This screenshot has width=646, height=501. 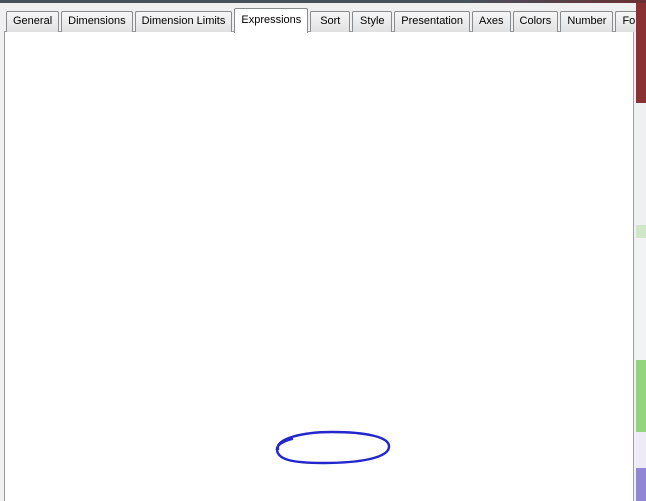 I want to click on tab-sort: Sort, so click(x=330, y=21).